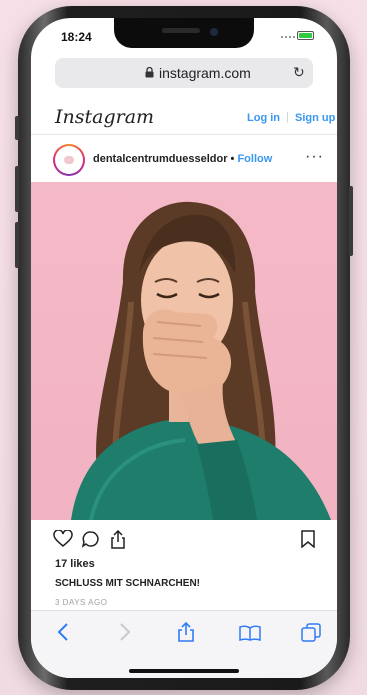 This screenshot has width=367, height=695. Describe the element at coordinates (63, 632) in the screenshot. I see `back-chevron-icon` at that location.